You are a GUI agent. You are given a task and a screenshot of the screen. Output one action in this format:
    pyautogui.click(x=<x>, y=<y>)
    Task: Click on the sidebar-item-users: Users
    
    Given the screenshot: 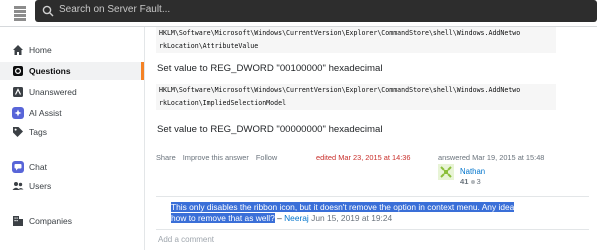 What is the action you would take?
    pyautogui.click(x=72, y=186)
    